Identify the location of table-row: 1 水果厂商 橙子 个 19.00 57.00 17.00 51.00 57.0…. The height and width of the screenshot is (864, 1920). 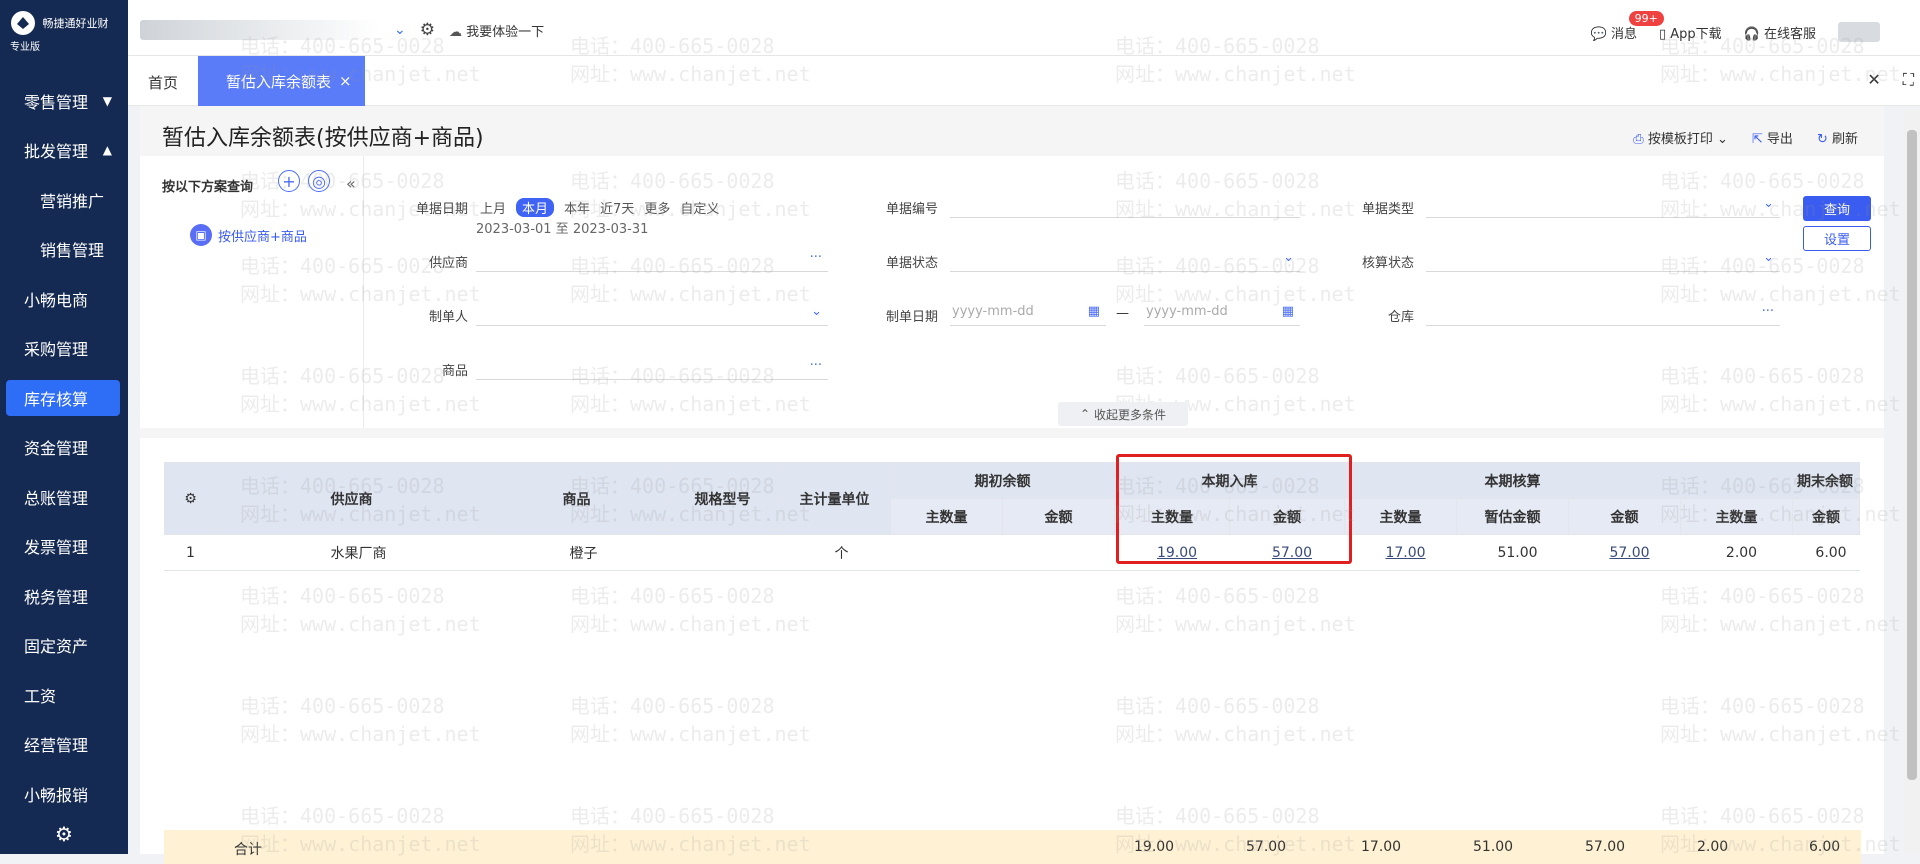
(1012, 552).